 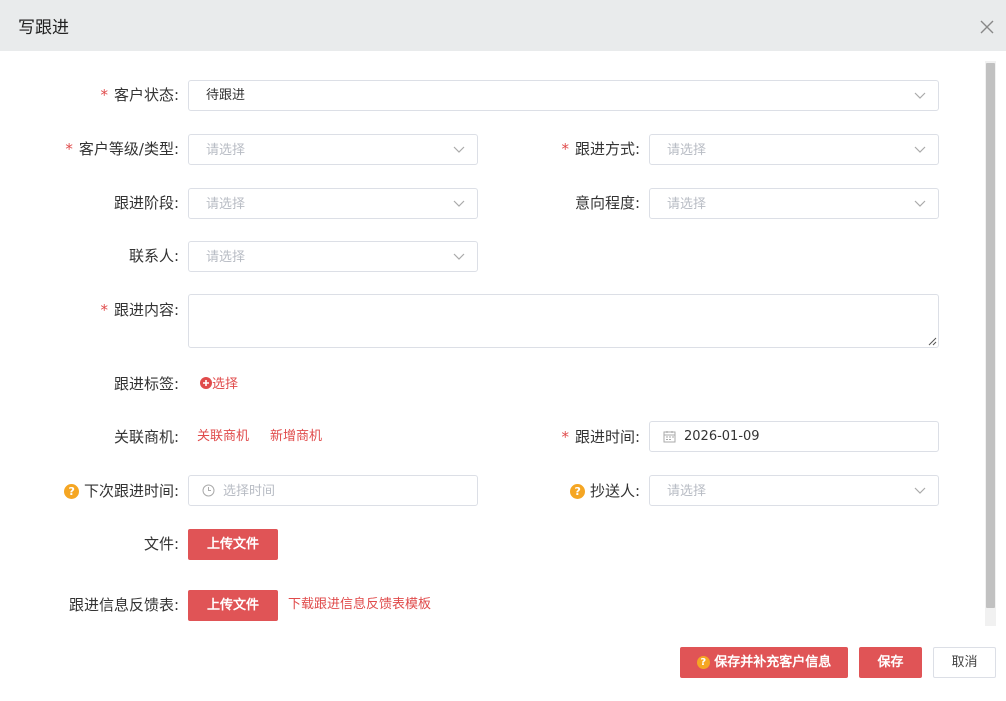 I want to click on follow-tags-label: 跟进标签:, so click(x=146, y=384).